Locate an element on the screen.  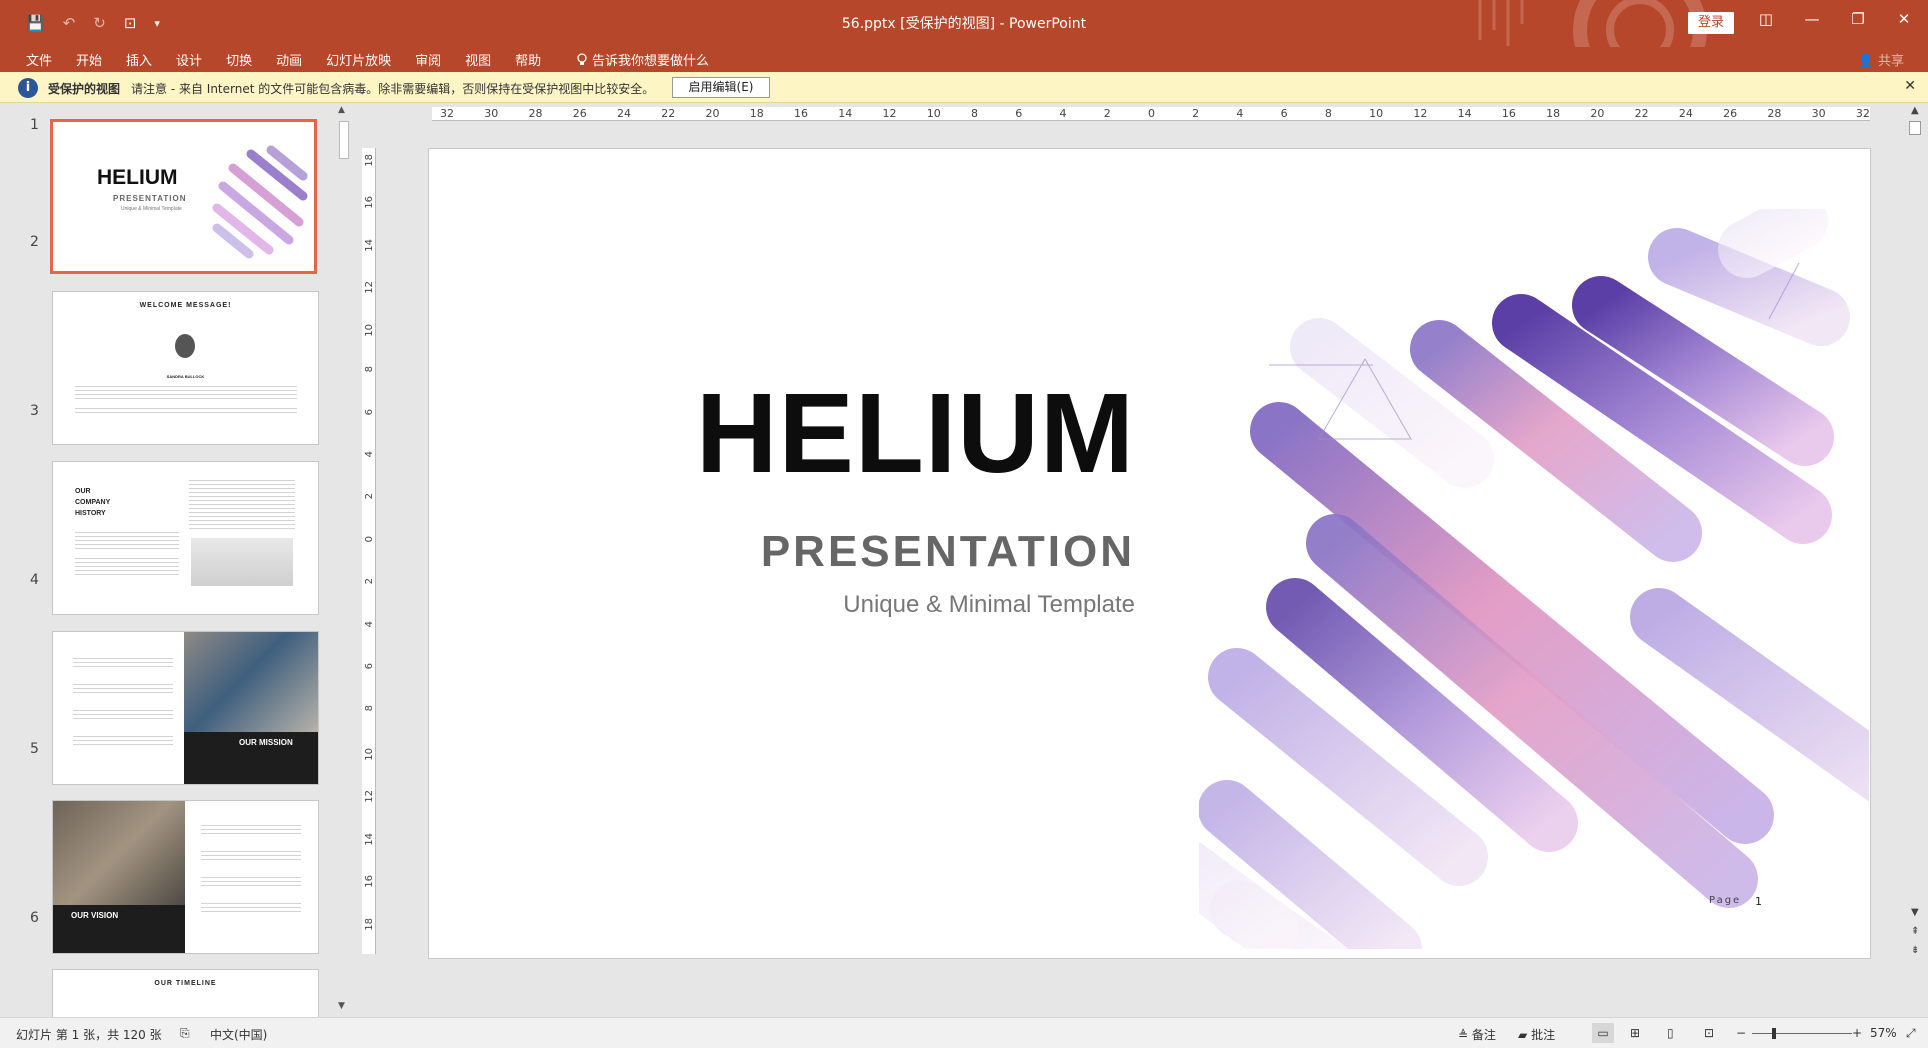
thumb-title-line: OUR is located at coordinates (83, 491).